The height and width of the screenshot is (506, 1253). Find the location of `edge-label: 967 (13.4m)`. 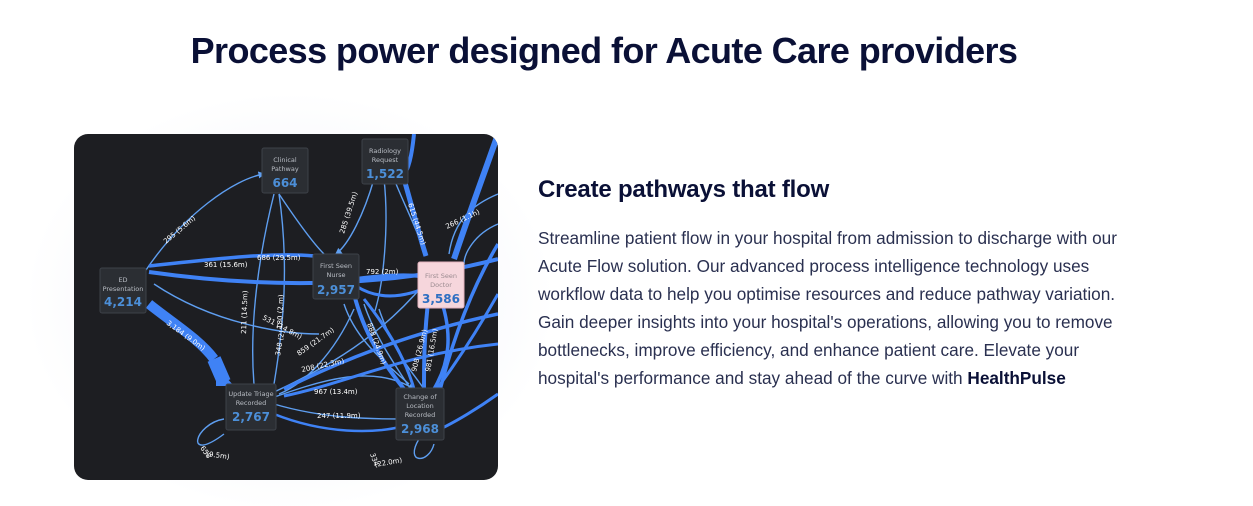

edge-label: 967 (13.4m) is located at coordinates (336, 392).